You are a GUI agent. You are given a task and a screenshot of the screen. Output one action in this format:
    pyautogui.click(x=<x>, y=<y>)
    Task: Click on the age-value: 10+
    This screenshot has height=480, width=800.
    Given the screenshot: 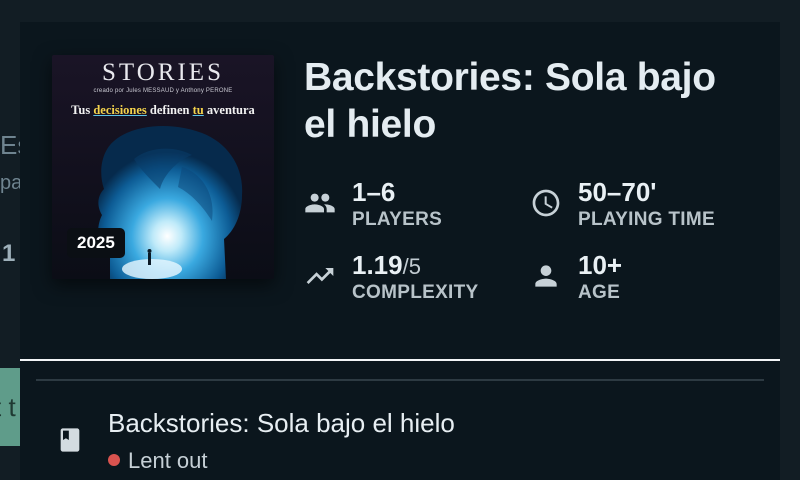 What is the action you would take?
    pyautogui.click(x=600, y=265)
    